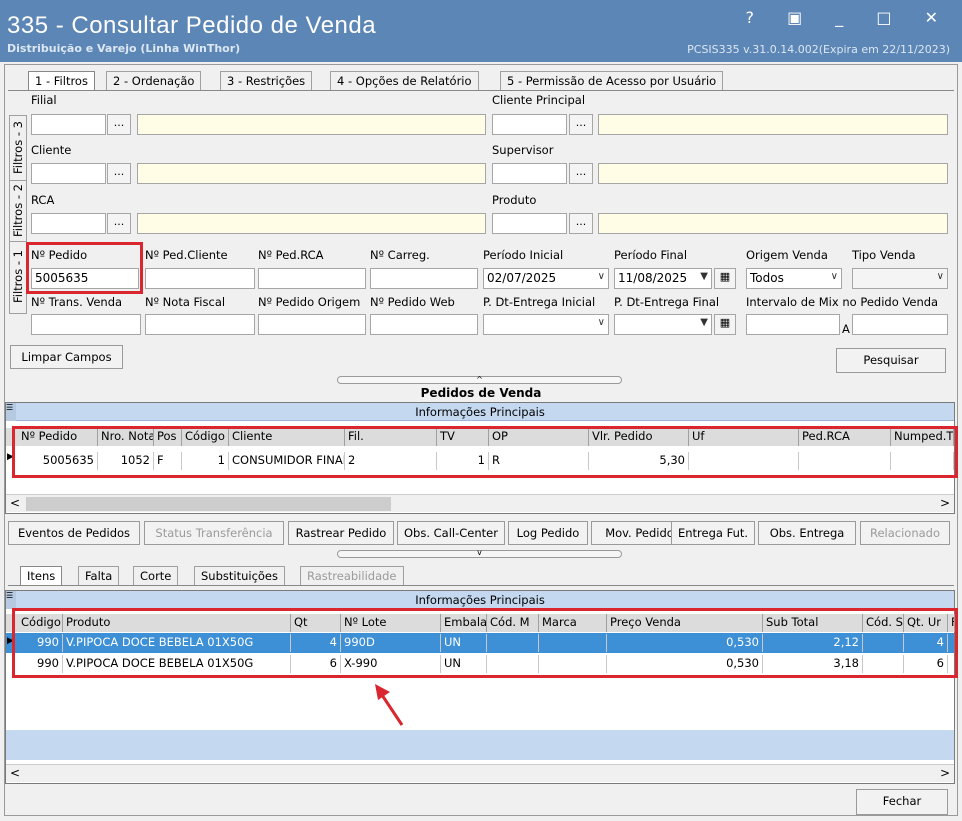  Describe the element at coordinates (539, 100) in the screenshot. I see `cliente-principal-label: Cliente Principal` at that location.